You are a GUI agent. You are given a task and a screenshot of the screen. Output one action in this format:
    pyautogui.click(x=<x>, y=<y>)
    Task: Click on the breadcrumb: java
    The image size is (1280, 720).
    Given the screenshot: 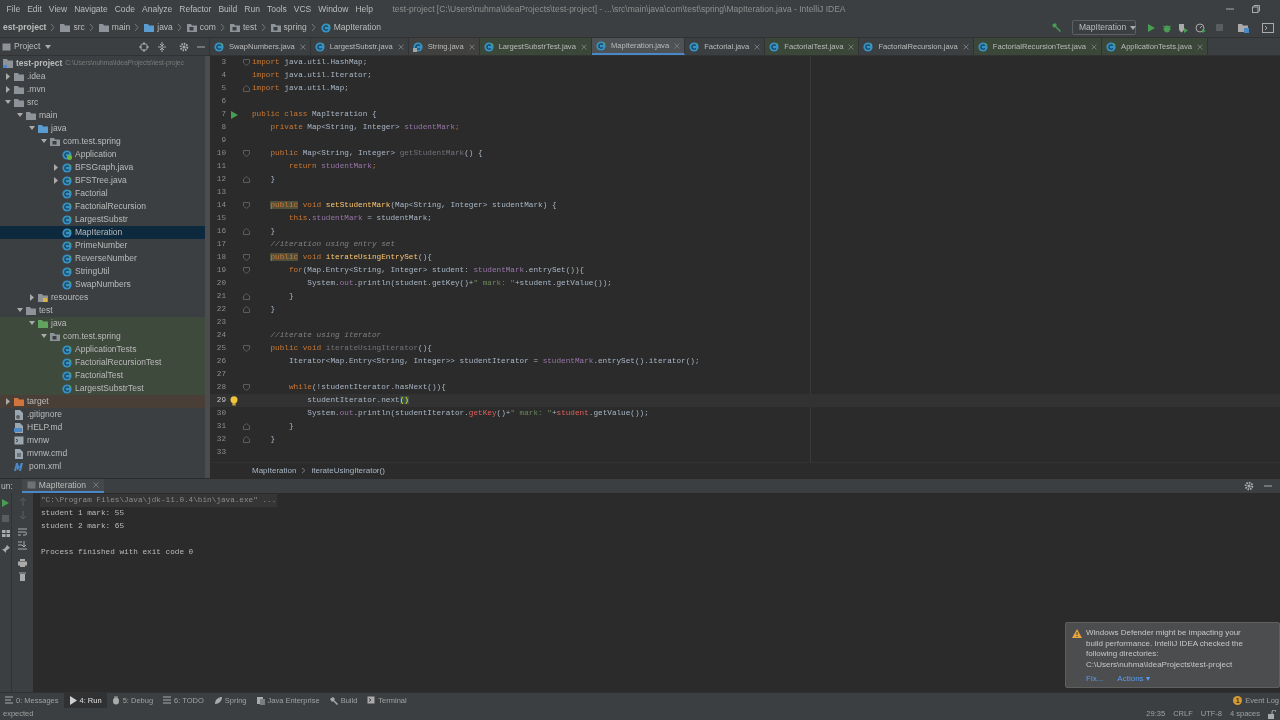 What is the action you would take?
    pyautogui.click(x=158, y=27)
    